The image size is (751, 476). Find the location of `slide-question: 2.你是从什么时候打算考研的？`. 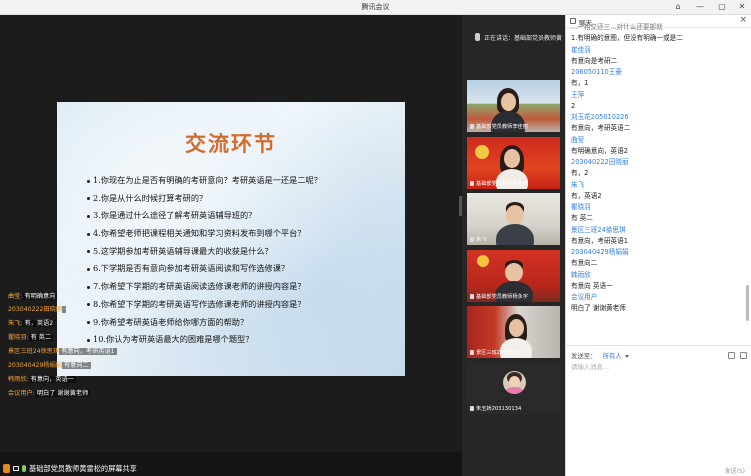

slide-question: 2.你是从什么时候打算考研的？ is located at coordinates (244, 199).